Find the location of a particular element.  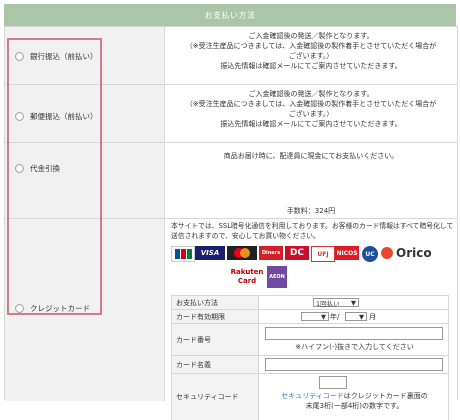

payment-description: 商品お届け時に、配達員に現金にてお支払いください。 is located at coordinates (311, 152).